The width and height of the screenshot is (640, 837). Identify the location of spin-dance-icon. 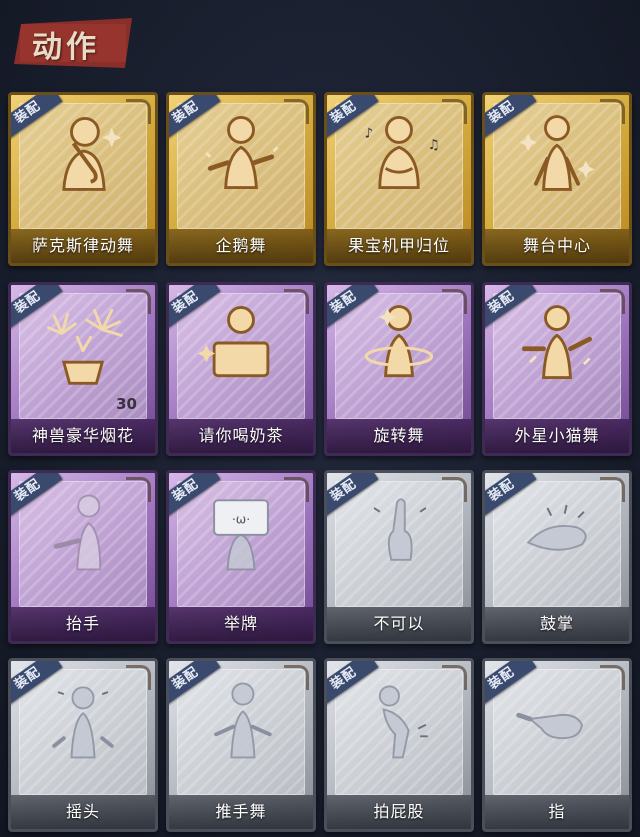
(399, 341).